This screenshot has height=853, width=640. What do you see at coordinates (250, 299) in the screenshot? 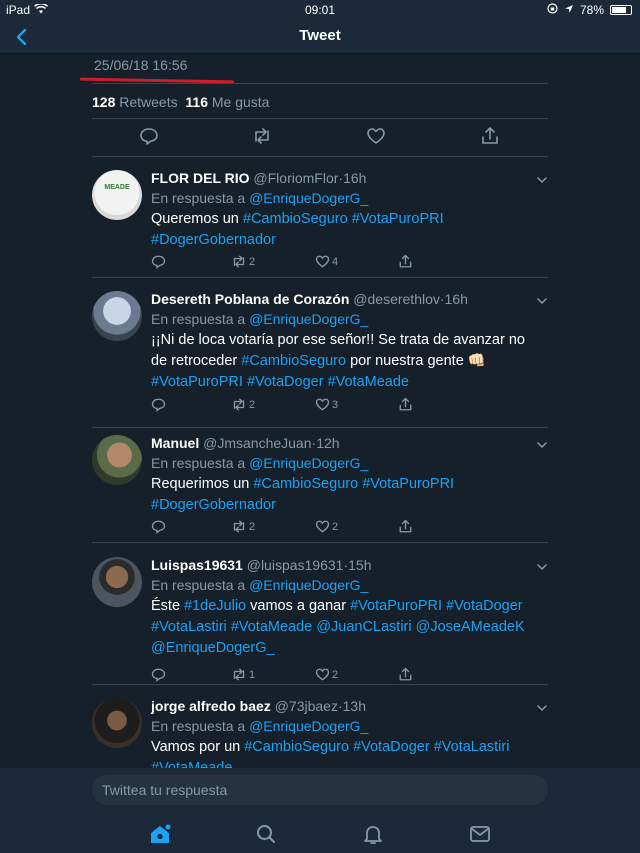
I see `user-name: Desereth Poblana de Corazón` at bounding box center [250, 299].